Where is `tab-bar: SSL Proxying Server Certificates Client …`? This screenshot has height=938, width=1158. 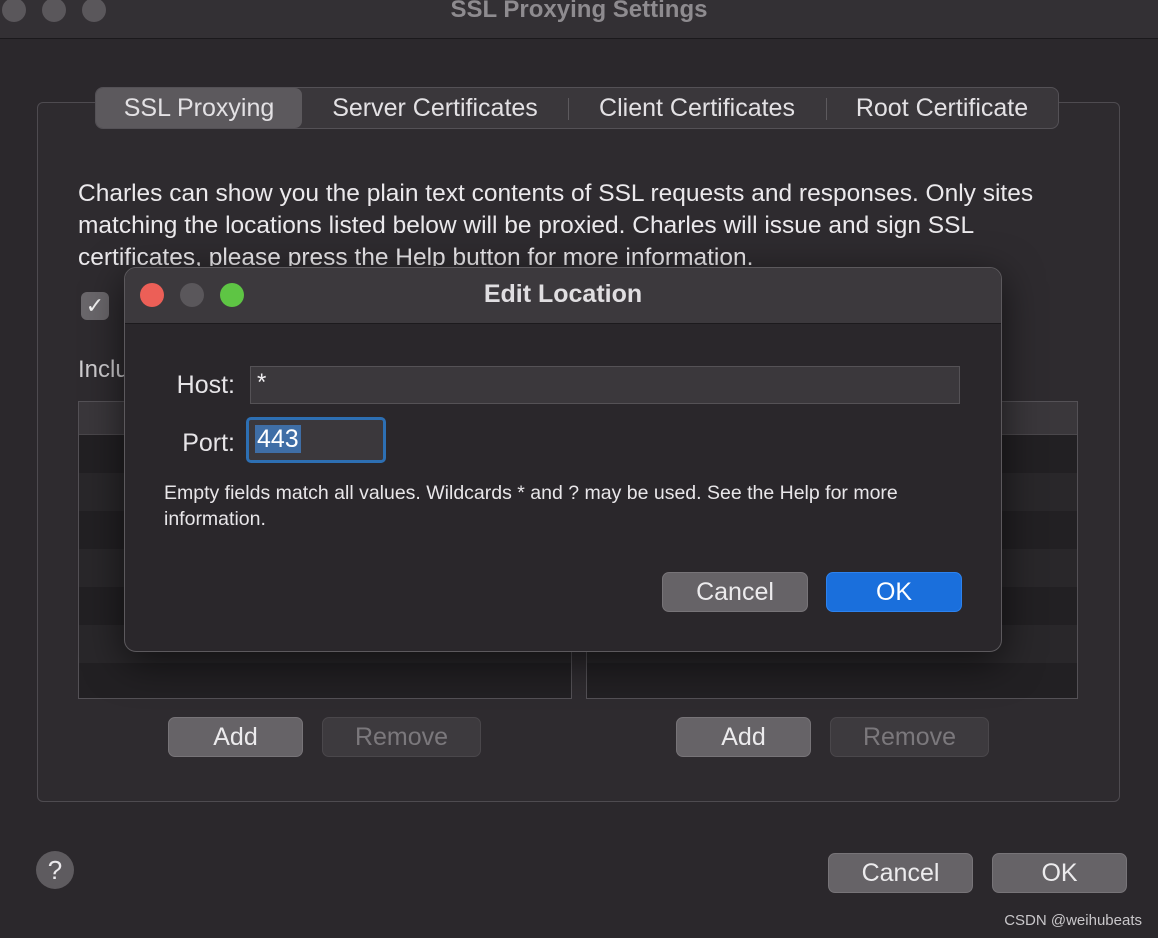 tab-bar: SSL Proxying Server Certificates Client … is located at coordinates (577, 108).